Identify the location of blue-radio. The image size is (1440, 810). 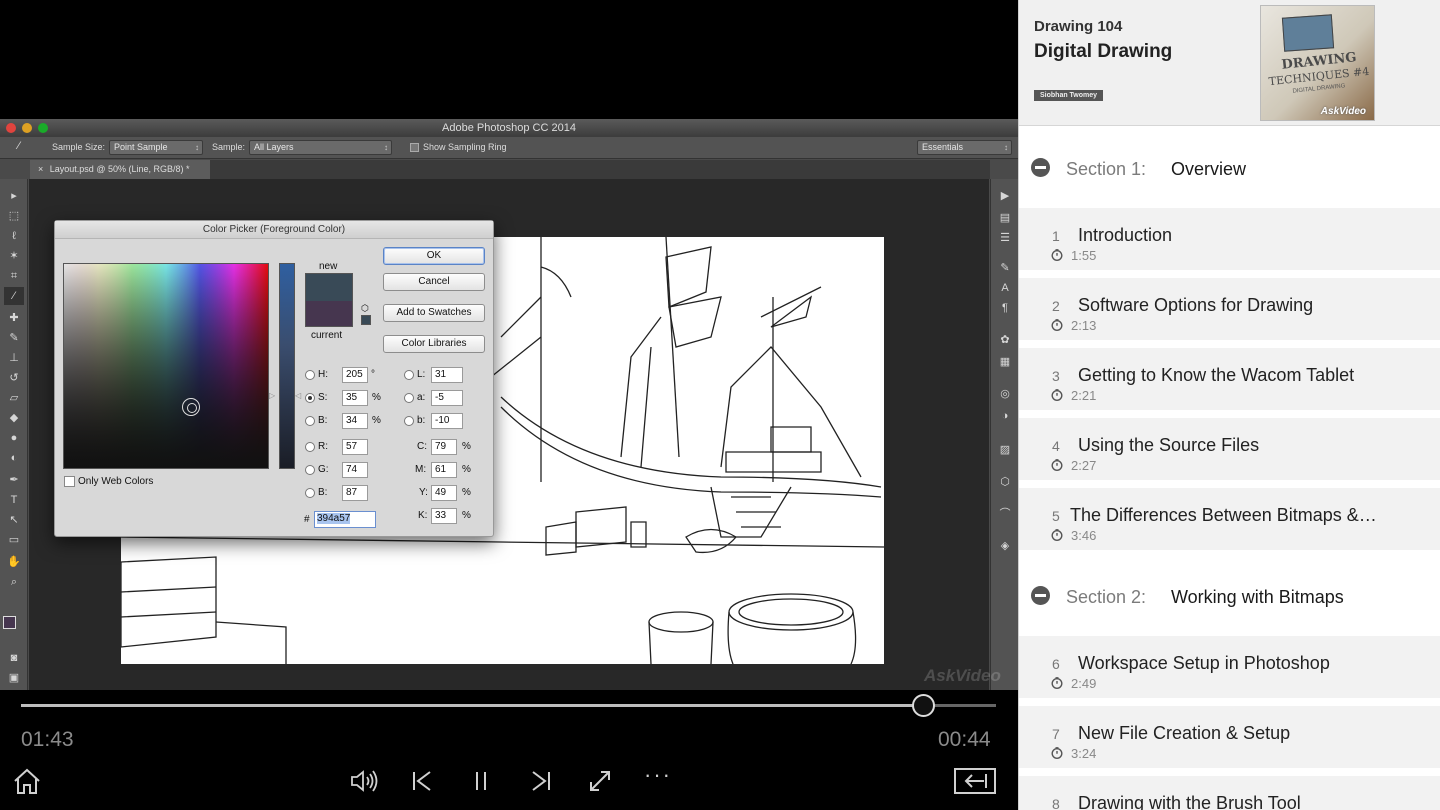
(310, 493).